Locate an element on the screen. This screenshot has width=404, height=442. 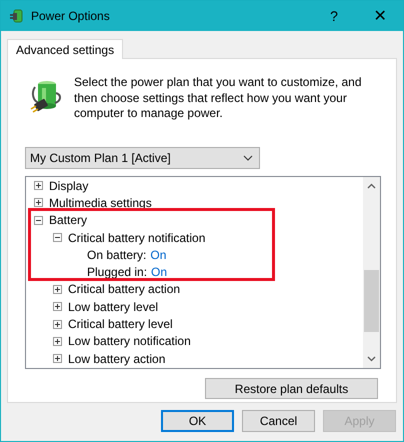
tree-item: Low battery notification is located at coordinates (129, 341).